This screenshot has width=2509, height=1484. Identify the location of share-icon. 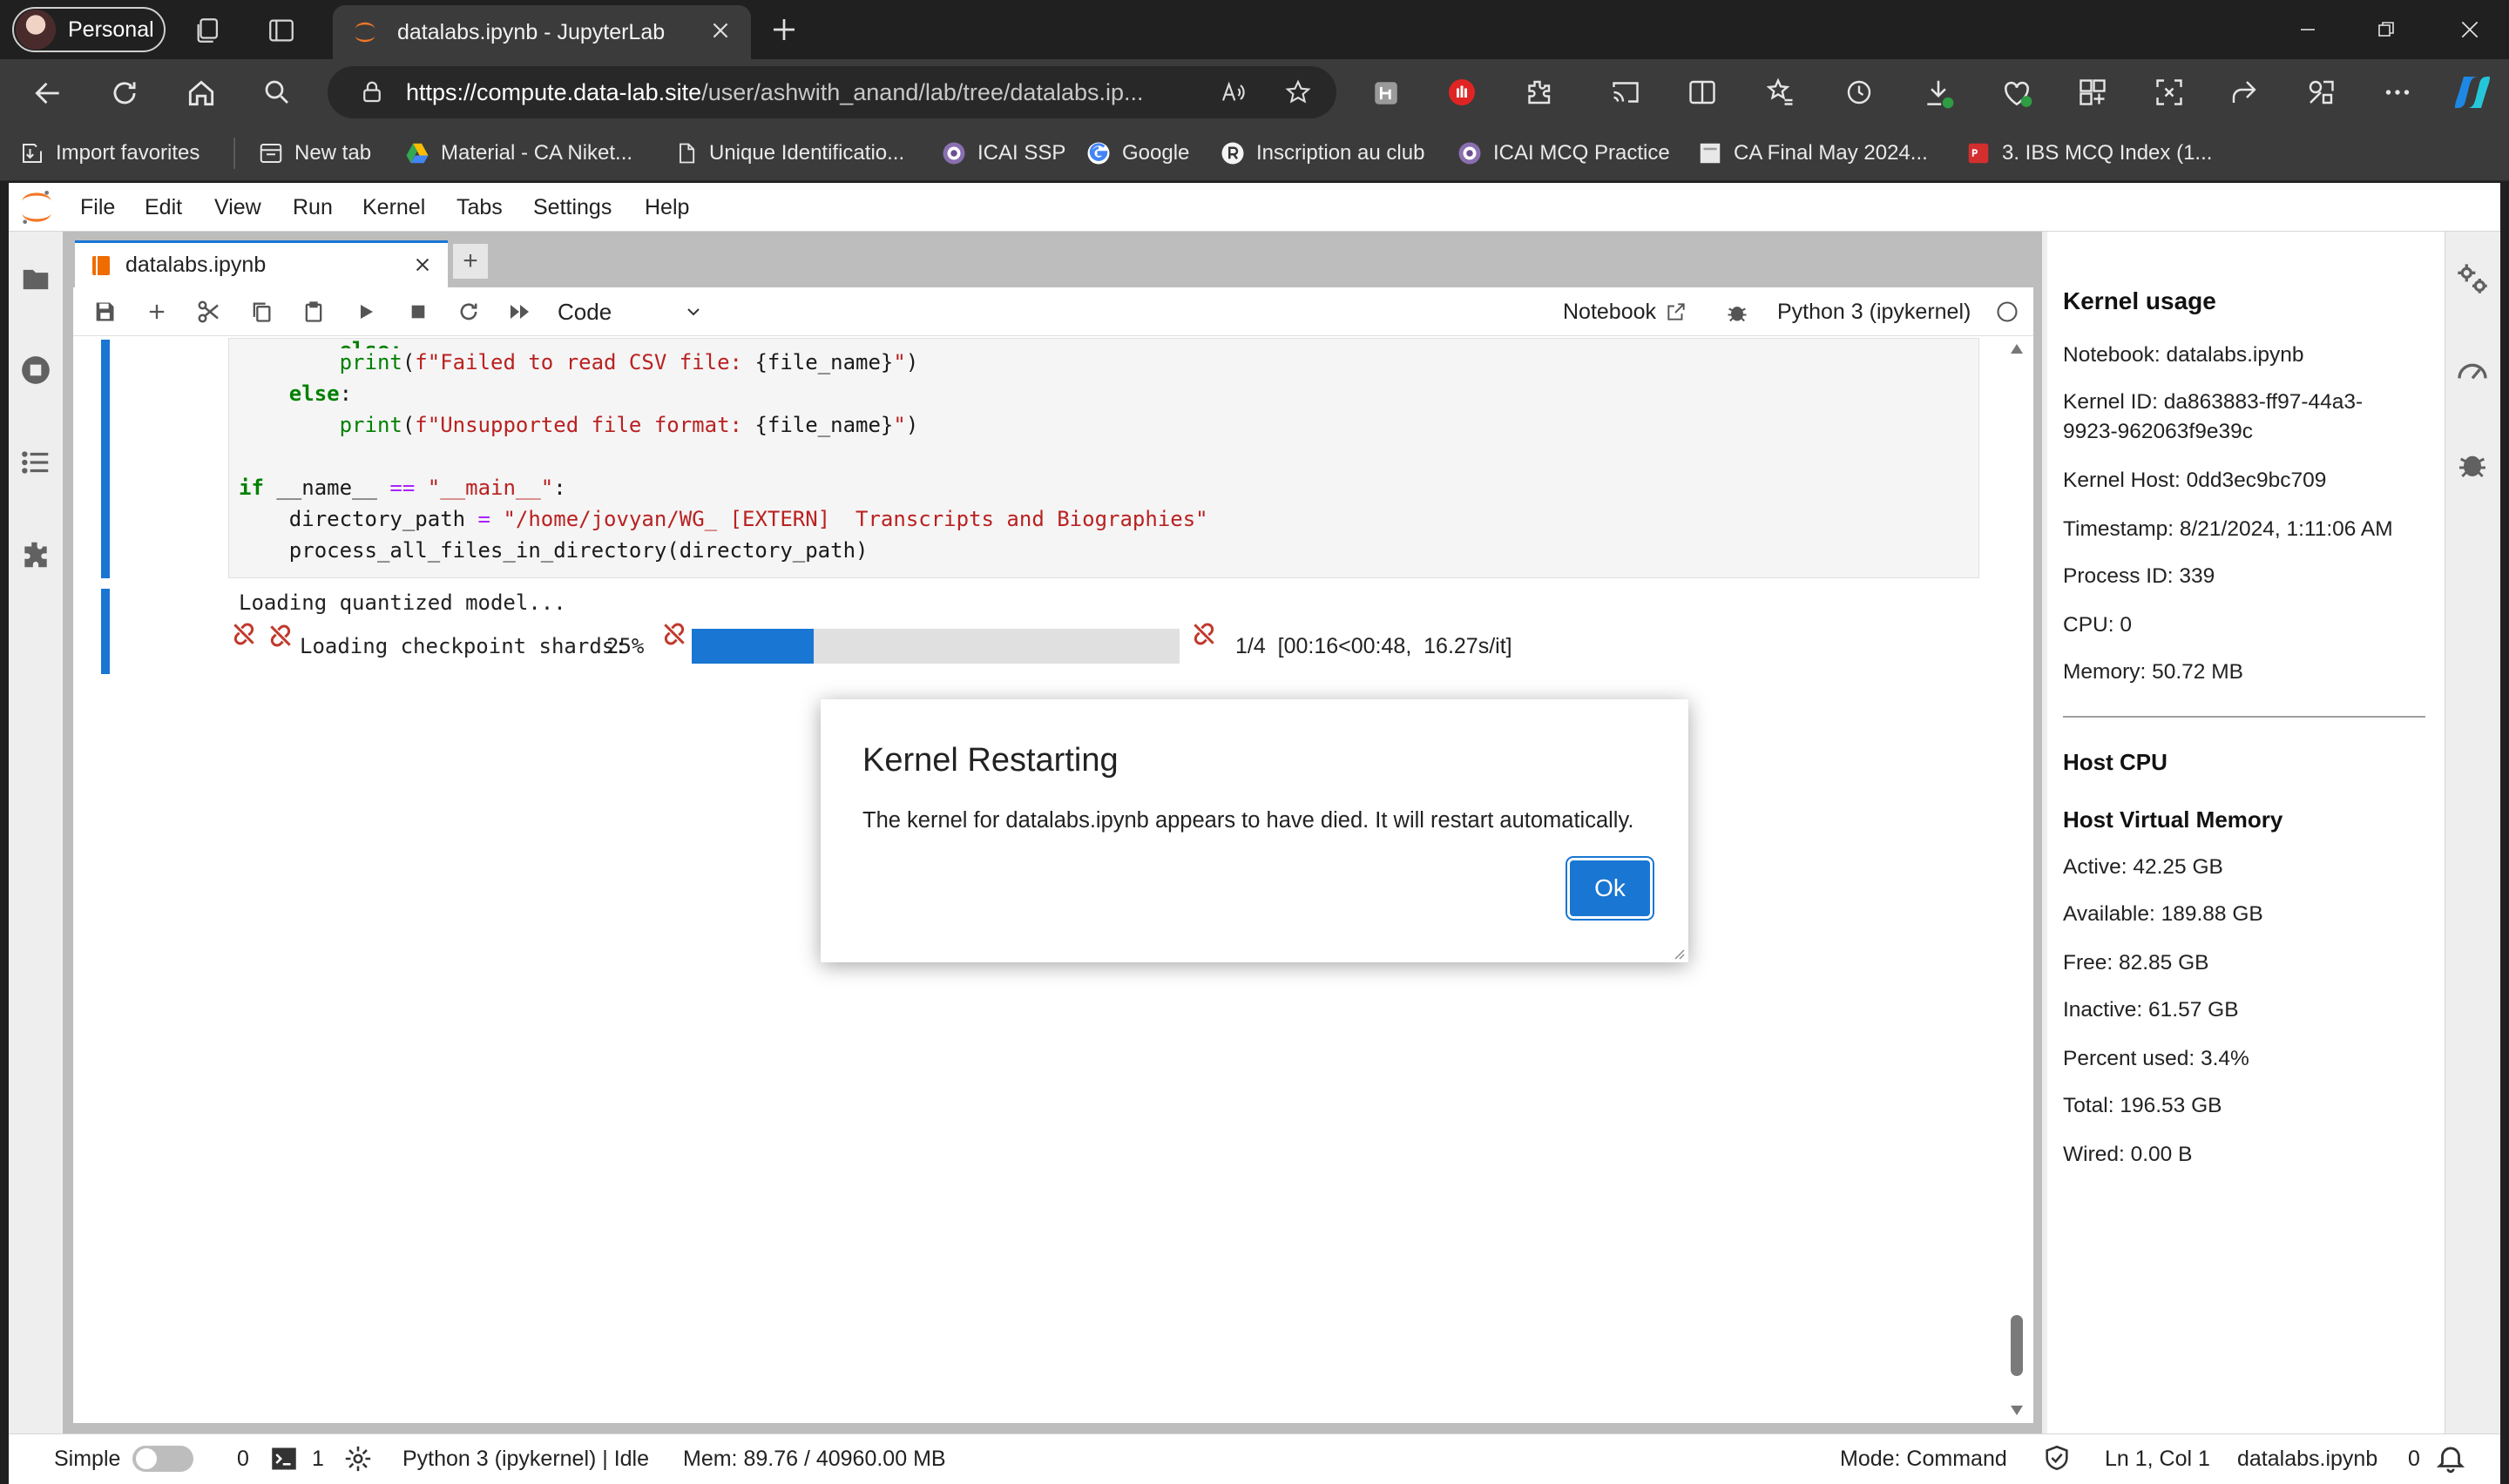
(2244, 92).